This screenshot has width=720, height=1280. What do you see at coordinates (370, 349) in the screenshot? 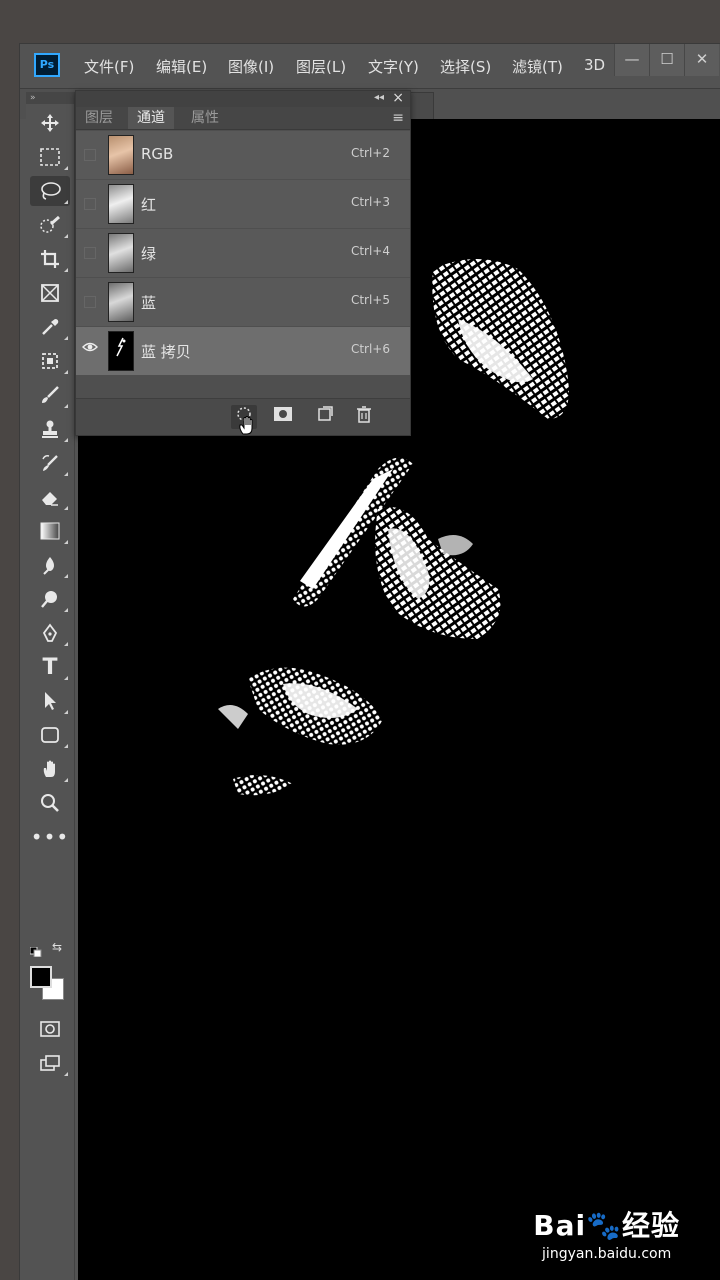
I see `channel-shortcut: Ctrl+6` at bounding box center [370, 349].